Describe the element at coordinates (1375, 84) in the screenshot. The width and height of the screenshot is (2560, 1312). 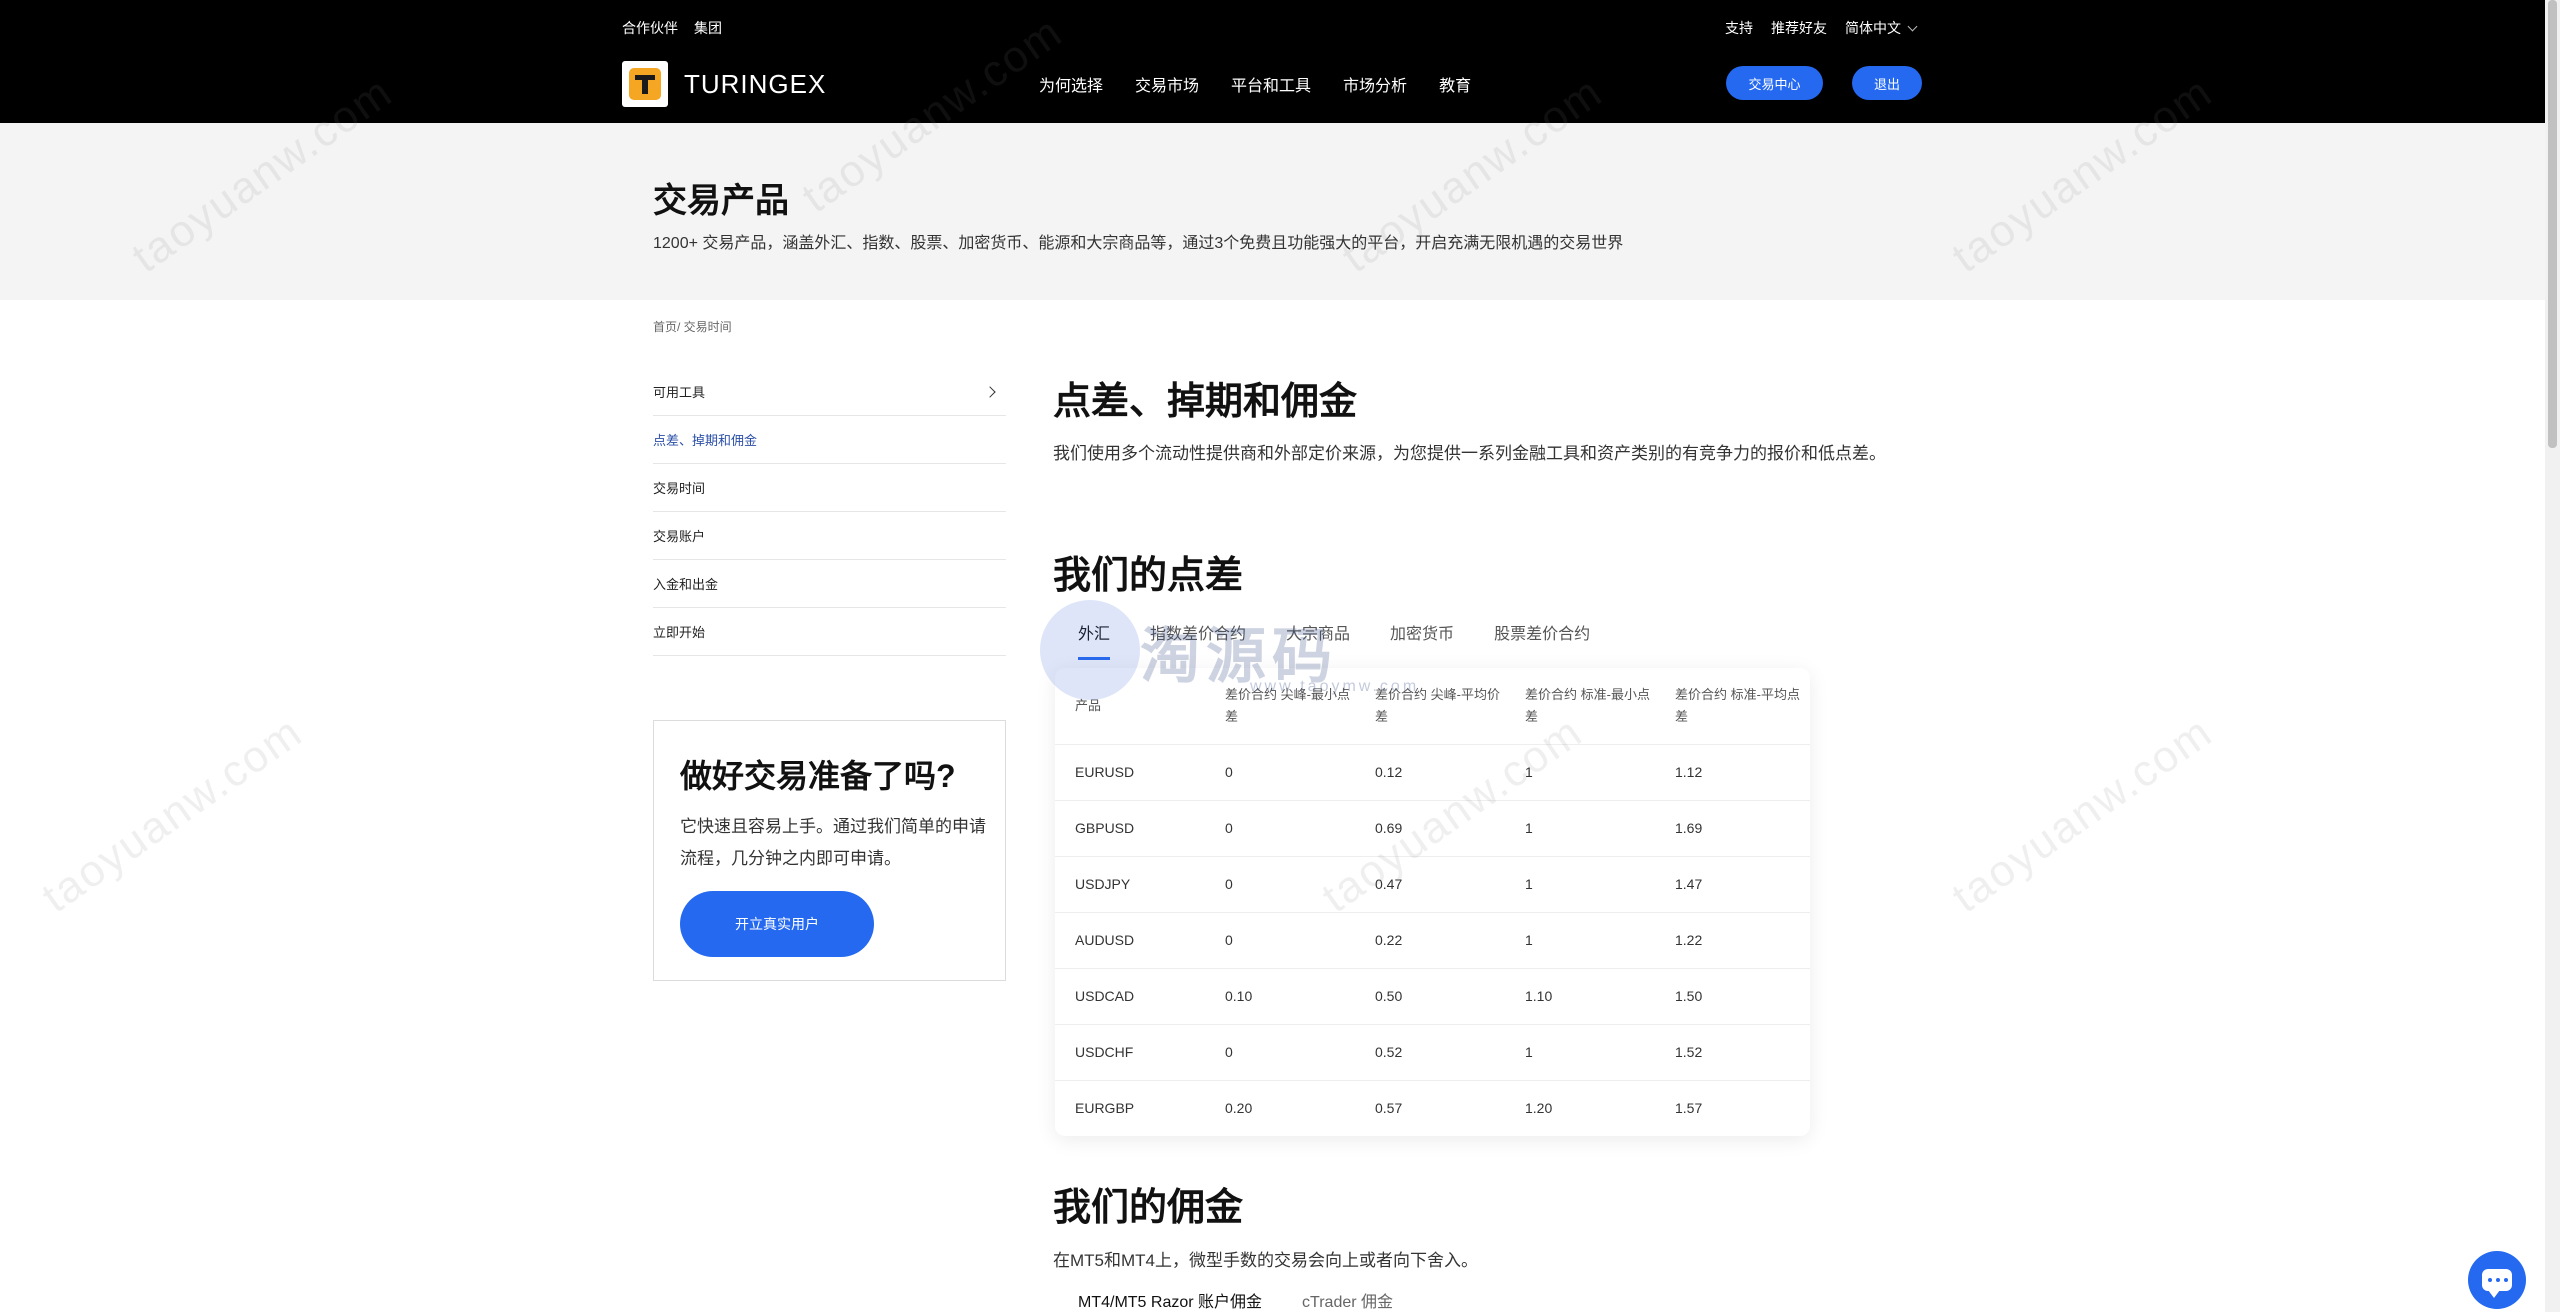
I see `nav-analysis: 市场分析` at that location.